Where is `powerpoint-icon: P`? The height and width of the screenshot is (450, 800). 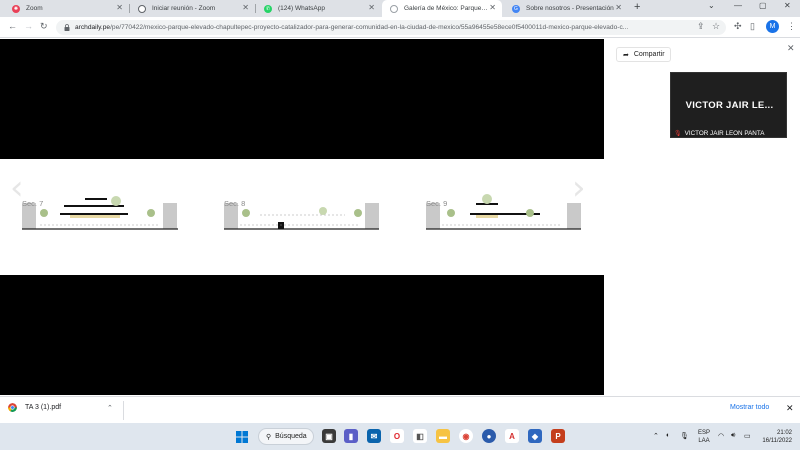 powerpoint-icon: P is located at coordinates (558, 436).